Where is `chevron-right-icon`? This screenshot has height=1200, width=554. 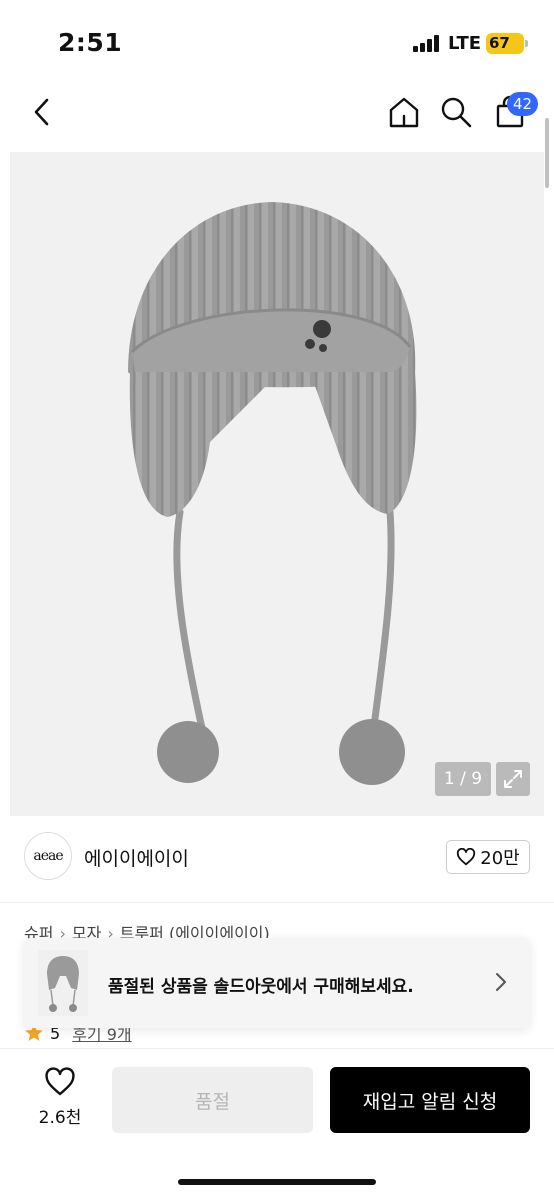
chevron-right-icon is located at coordinates (501, 982).